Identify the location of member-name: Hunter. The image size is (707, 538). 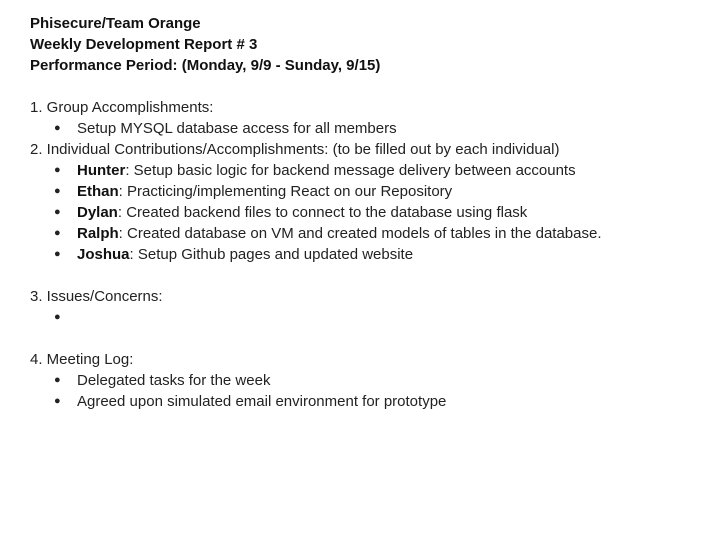
(101, 170).